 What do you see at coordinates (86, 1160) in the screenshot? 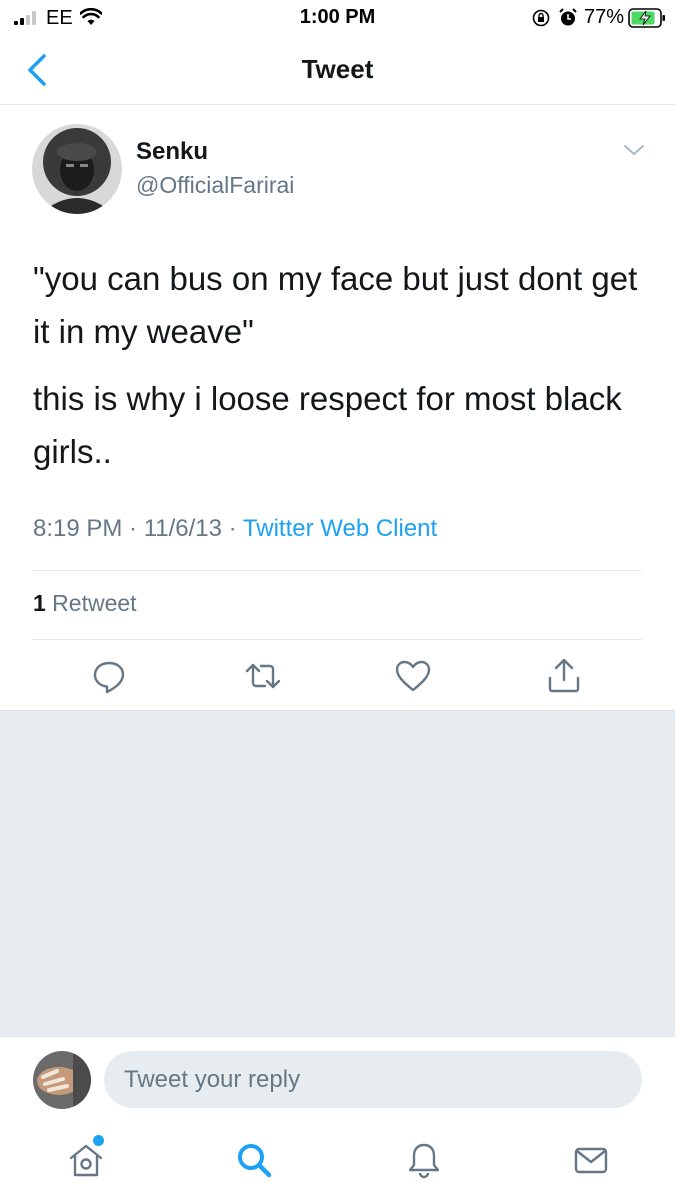
I see `home-icon` at bounding box center [86, 1160].